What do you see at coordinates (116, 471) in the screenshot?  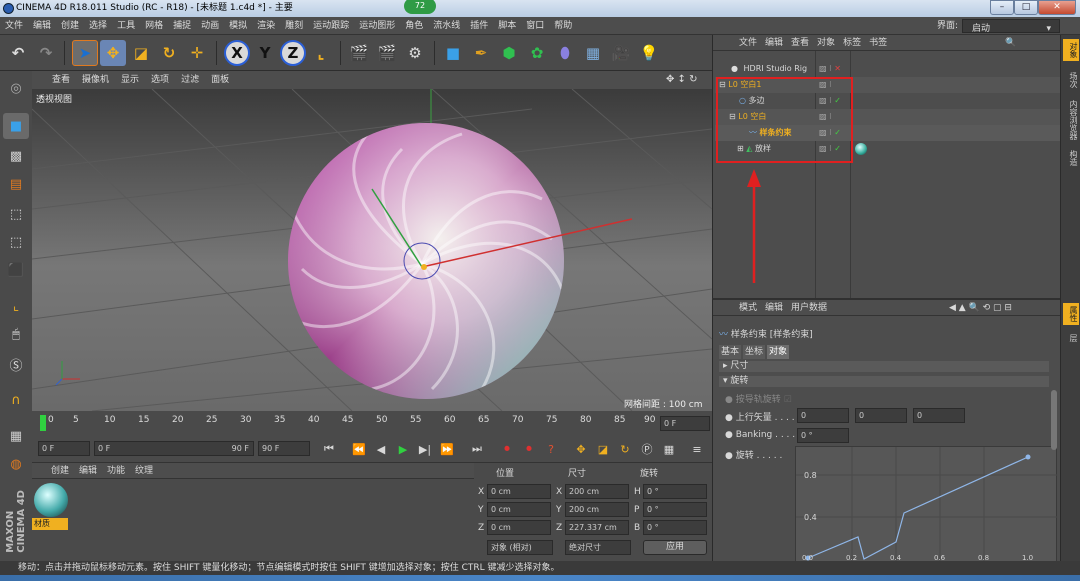 I see `mat-menu-function: 功能` at bounding box center [116, 471].